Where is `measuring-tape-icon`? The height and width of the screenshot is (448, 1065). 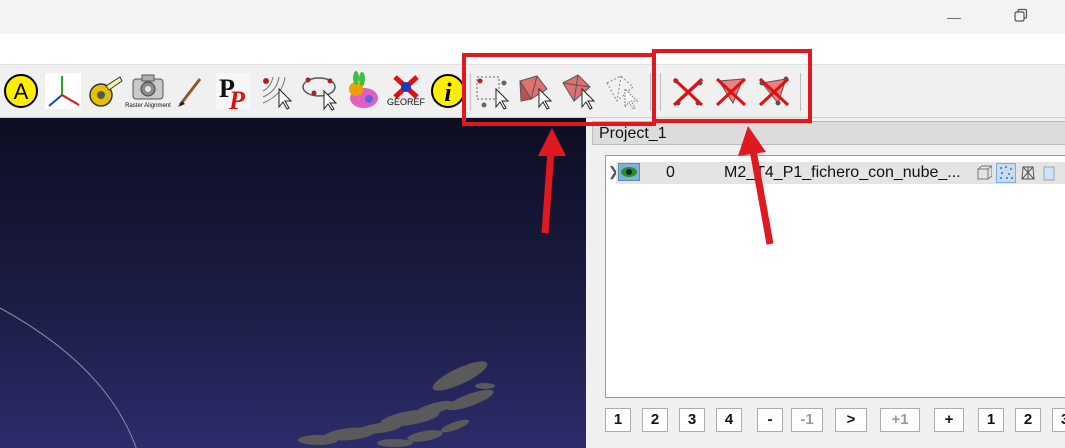 measuring-tape-icon is located at coordinates (105, 91).